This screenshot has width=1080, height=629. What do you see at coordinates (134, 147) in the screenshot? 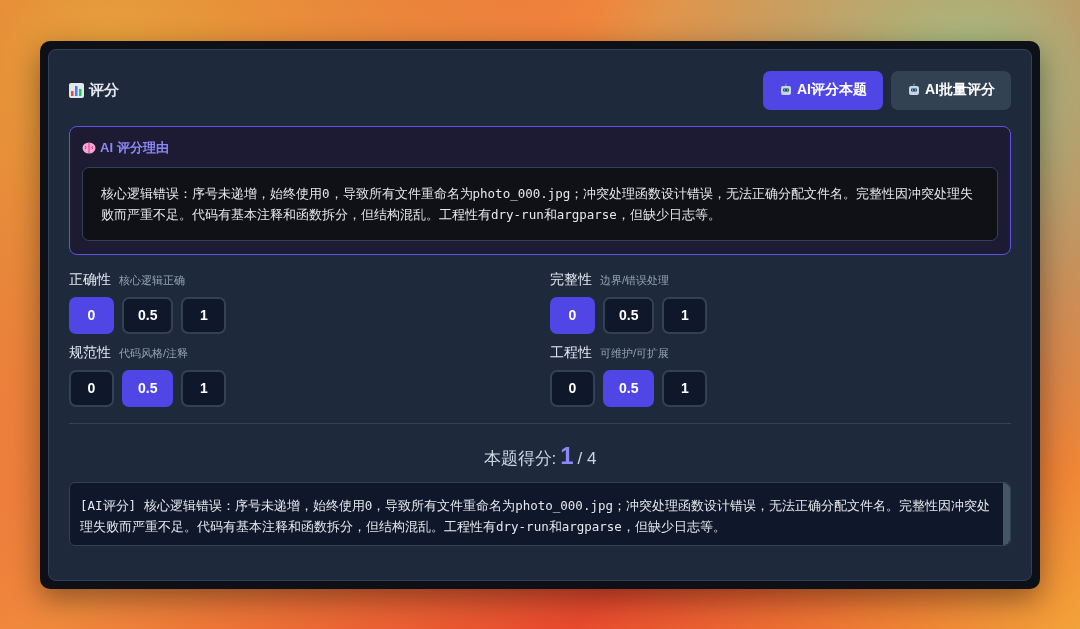
I see `reason-title: AI 评分理由` at bounding box center [134, 147].